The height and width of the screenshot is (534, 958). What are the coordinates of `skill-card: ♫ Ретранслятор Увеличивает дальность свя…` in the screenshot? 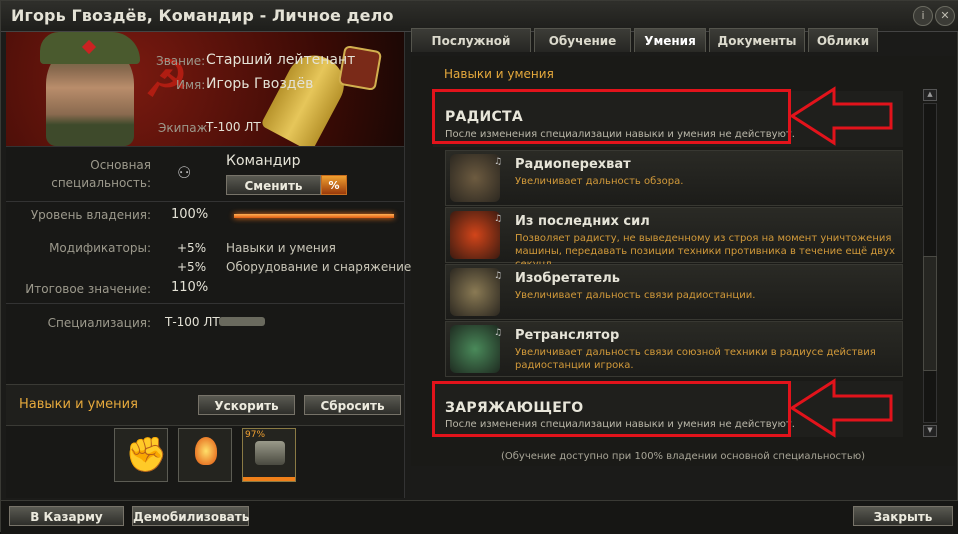 It's located at (674, 349).